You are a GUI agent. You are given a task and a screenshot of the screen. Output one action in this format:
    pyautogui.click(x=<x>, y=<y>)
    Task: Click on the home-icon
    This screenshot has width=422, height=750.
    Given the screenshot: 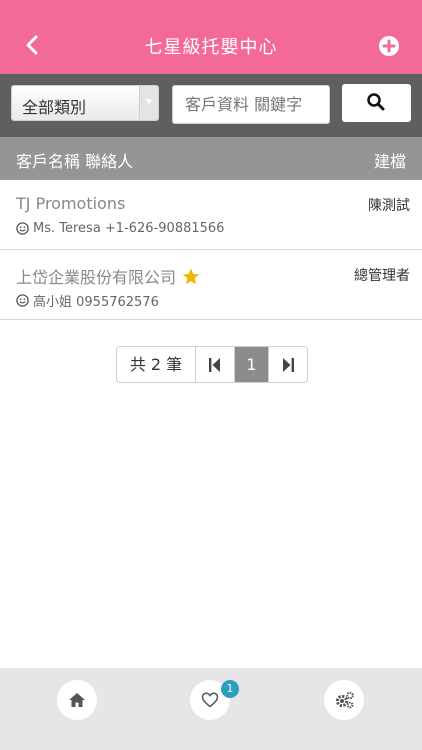 What is the action you would take?
    pyautogui.click(x=77, y=700)
    